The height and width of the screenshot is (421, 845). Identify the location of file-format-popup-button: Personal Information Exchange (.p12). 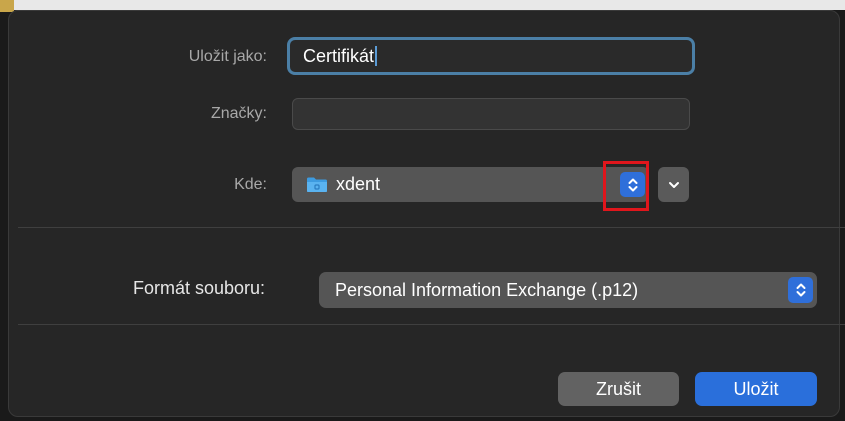
(568, 290).